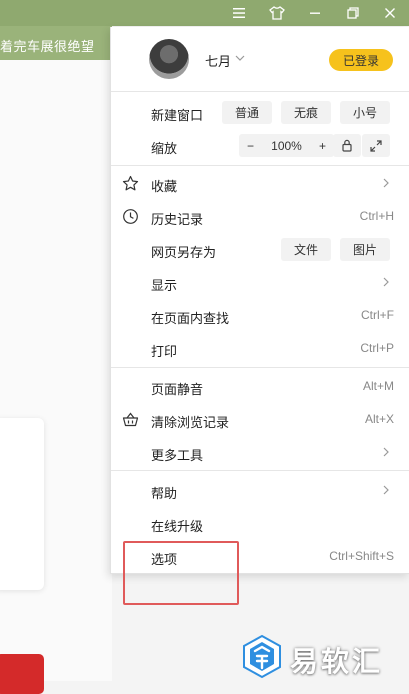 The image size is (409, 694). I want to click on zoom-in-button: +, so click(322, 146).